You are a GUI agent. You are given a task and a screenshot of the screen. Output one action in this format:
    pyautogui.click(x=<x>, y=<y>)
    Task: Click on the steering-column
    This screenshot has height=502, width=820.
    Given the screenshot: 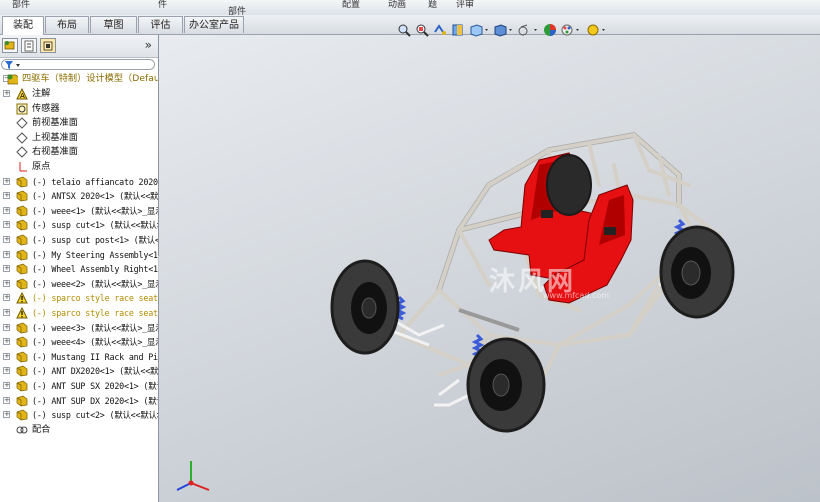 What is the action you would take?
    pyautogui.click(x=489, y=320)
    